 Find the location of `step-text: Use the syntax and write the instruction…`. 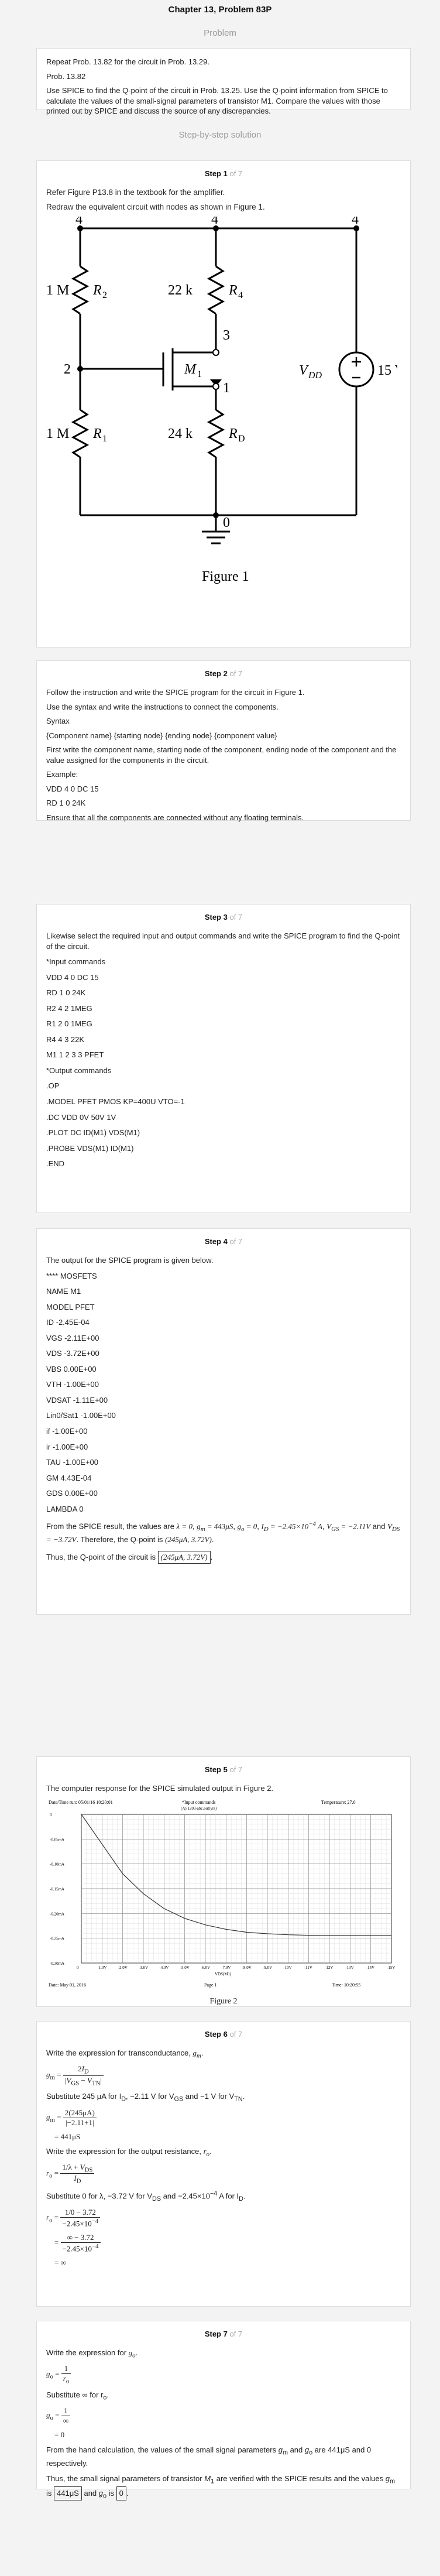

step-text: Use the syntax and write the instruction… is located at coordinates (162, 706).